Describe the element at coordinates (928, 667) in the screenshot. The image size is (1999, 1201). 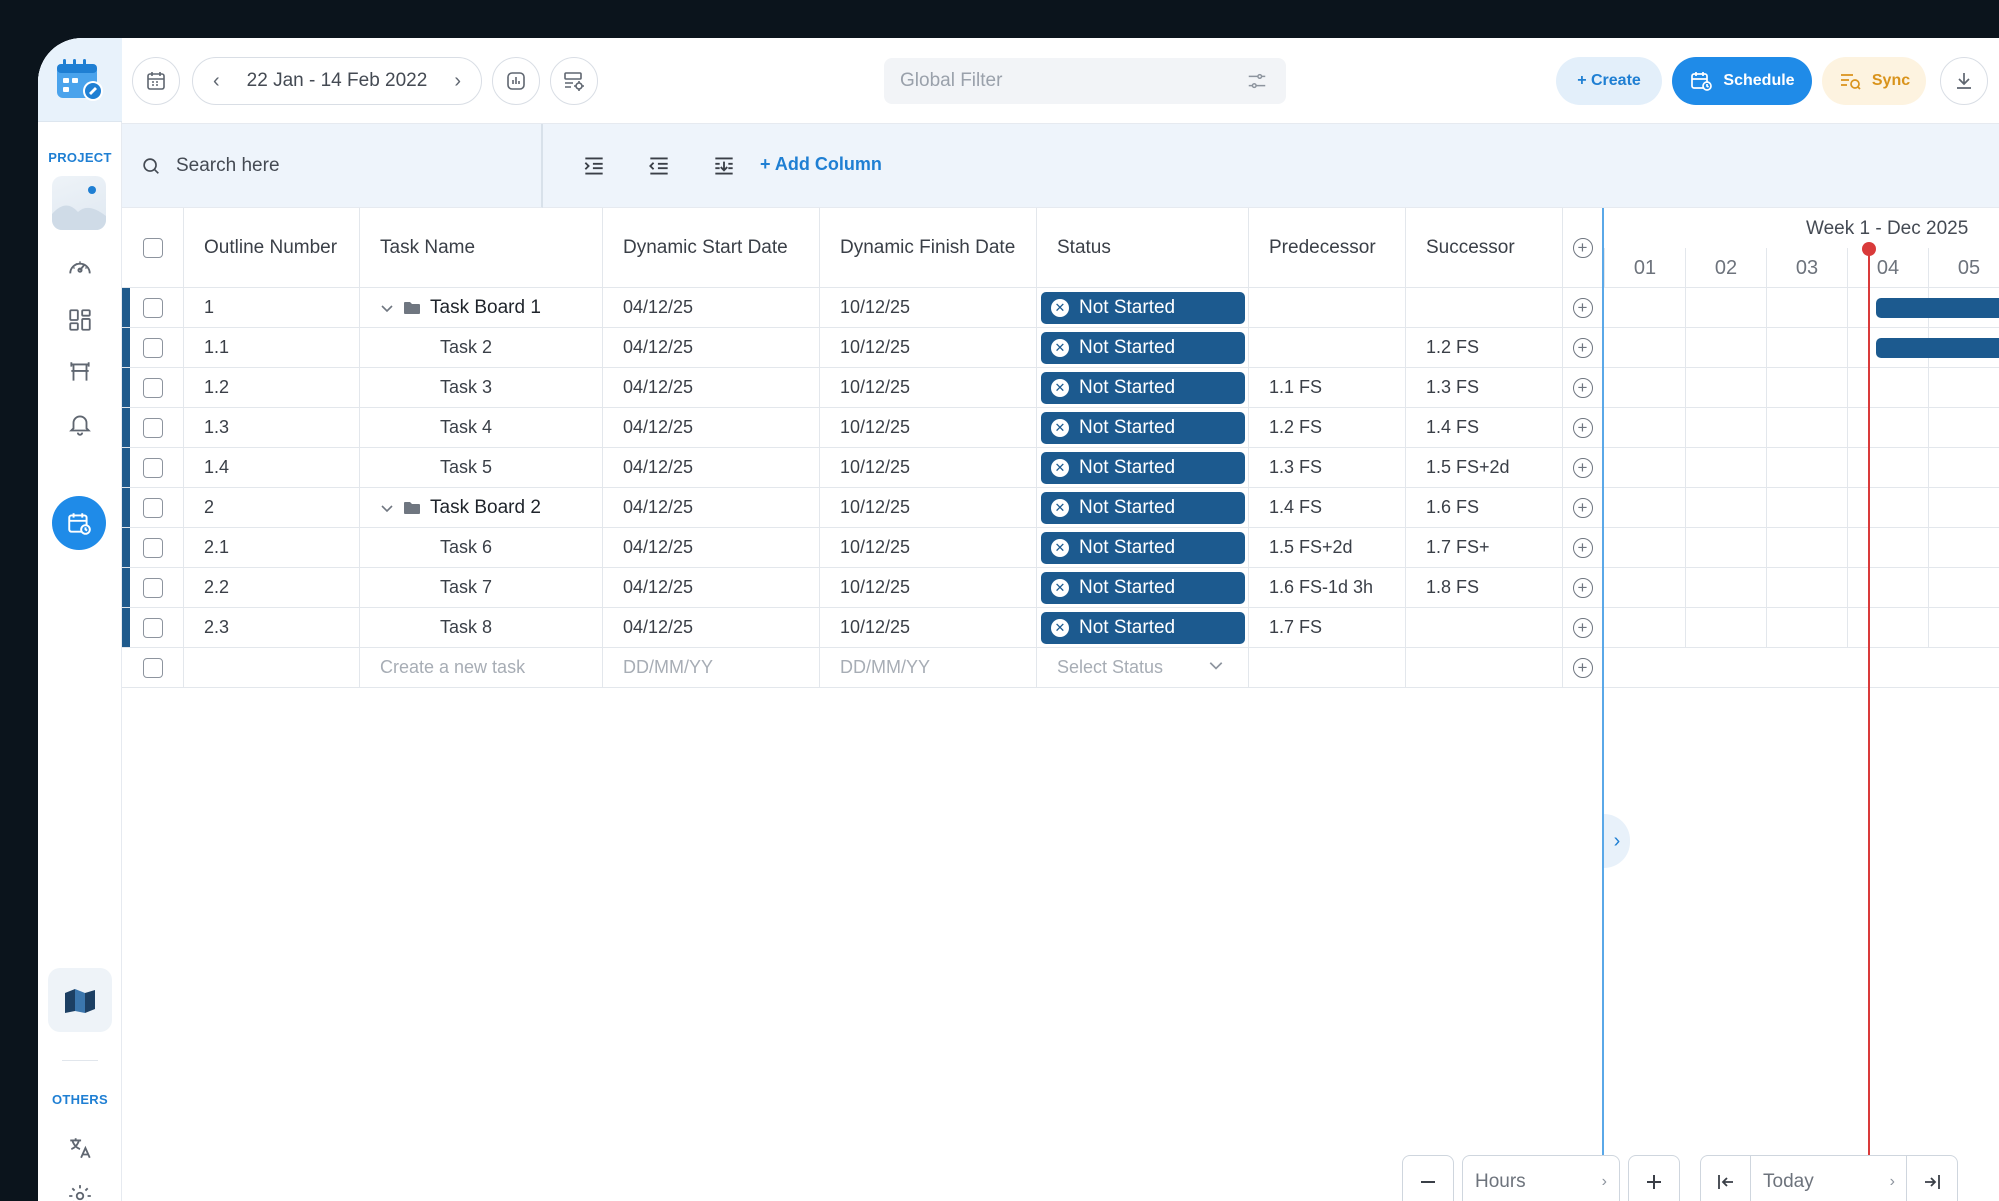
I see `new-finish-date-input: DD/MM/YY` at that location.